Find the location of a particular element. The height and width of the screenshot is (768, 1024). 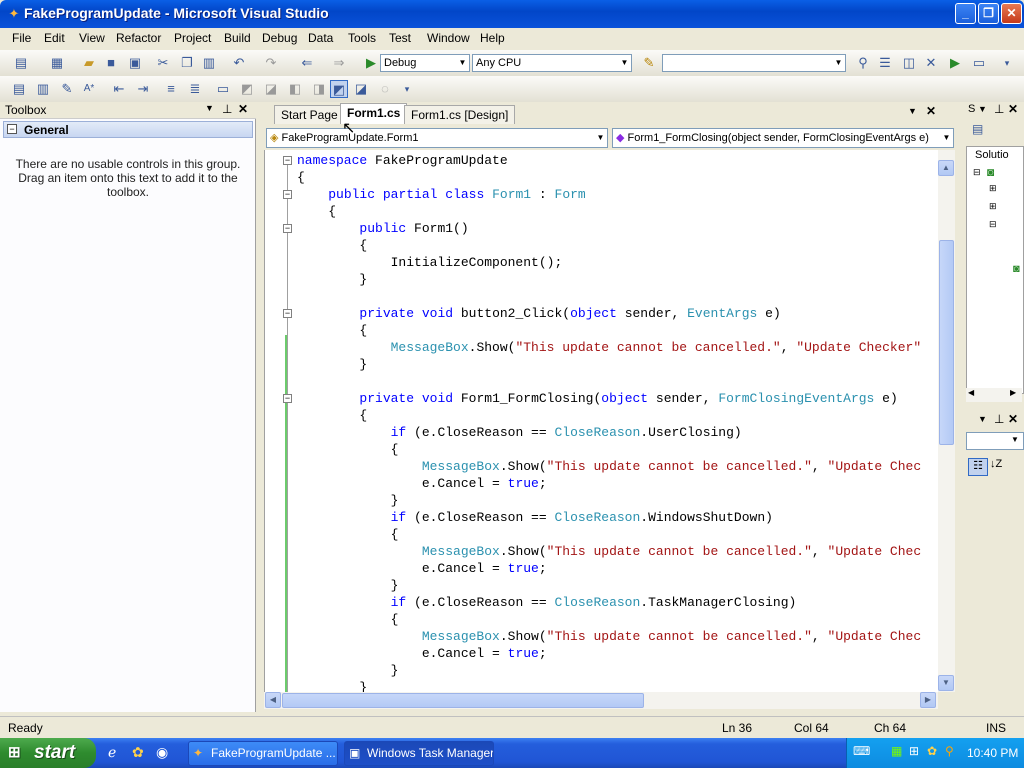

scroll-up-icon: ▲ is located at coordinates (946, 168).